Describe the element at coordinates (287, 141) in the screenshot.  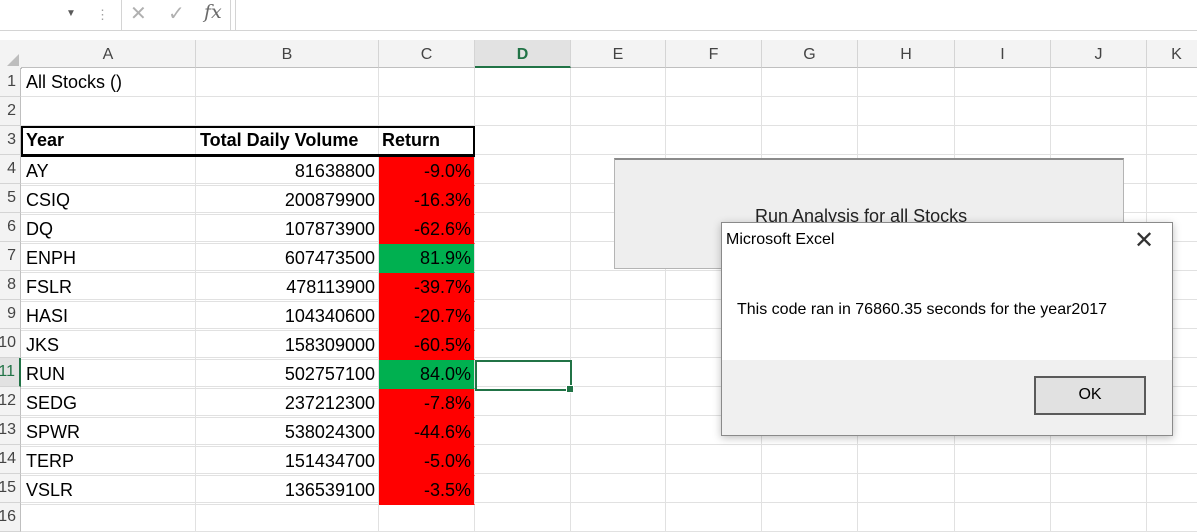
I see `header-total-daily-volume: Total Daily Volume` at that location.